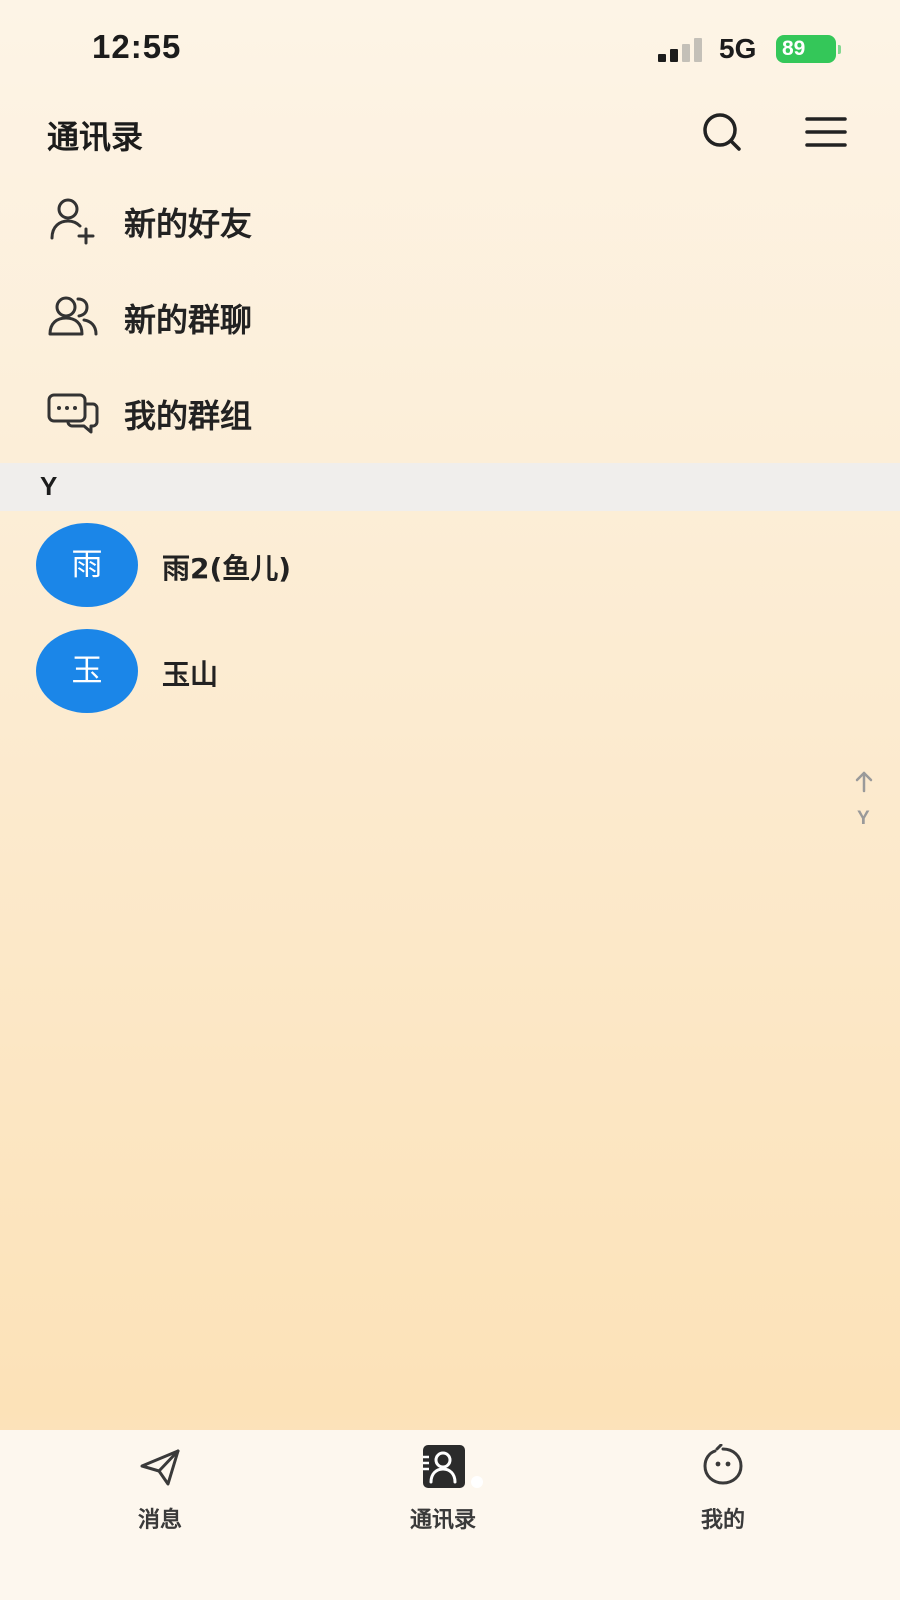 The width and height of the screenshot is (900, 1600). I want to click on entry-label: 新的群聊, so click(188, 320).